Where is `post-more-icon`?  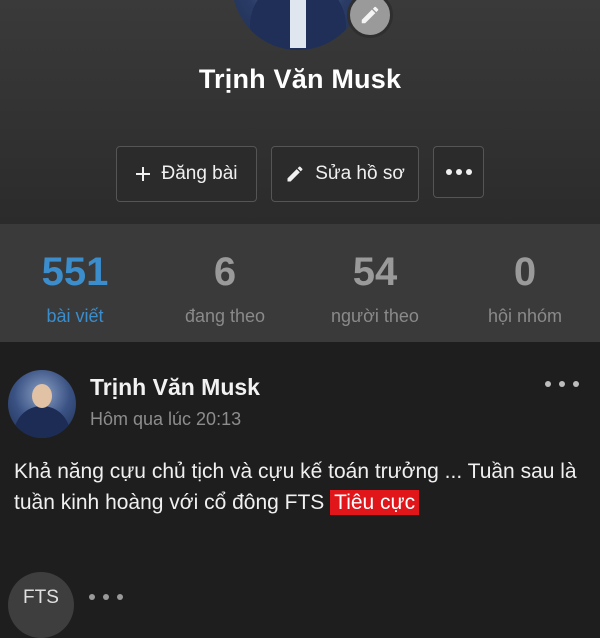 post-more-icon is located at coordinates (562, 384).